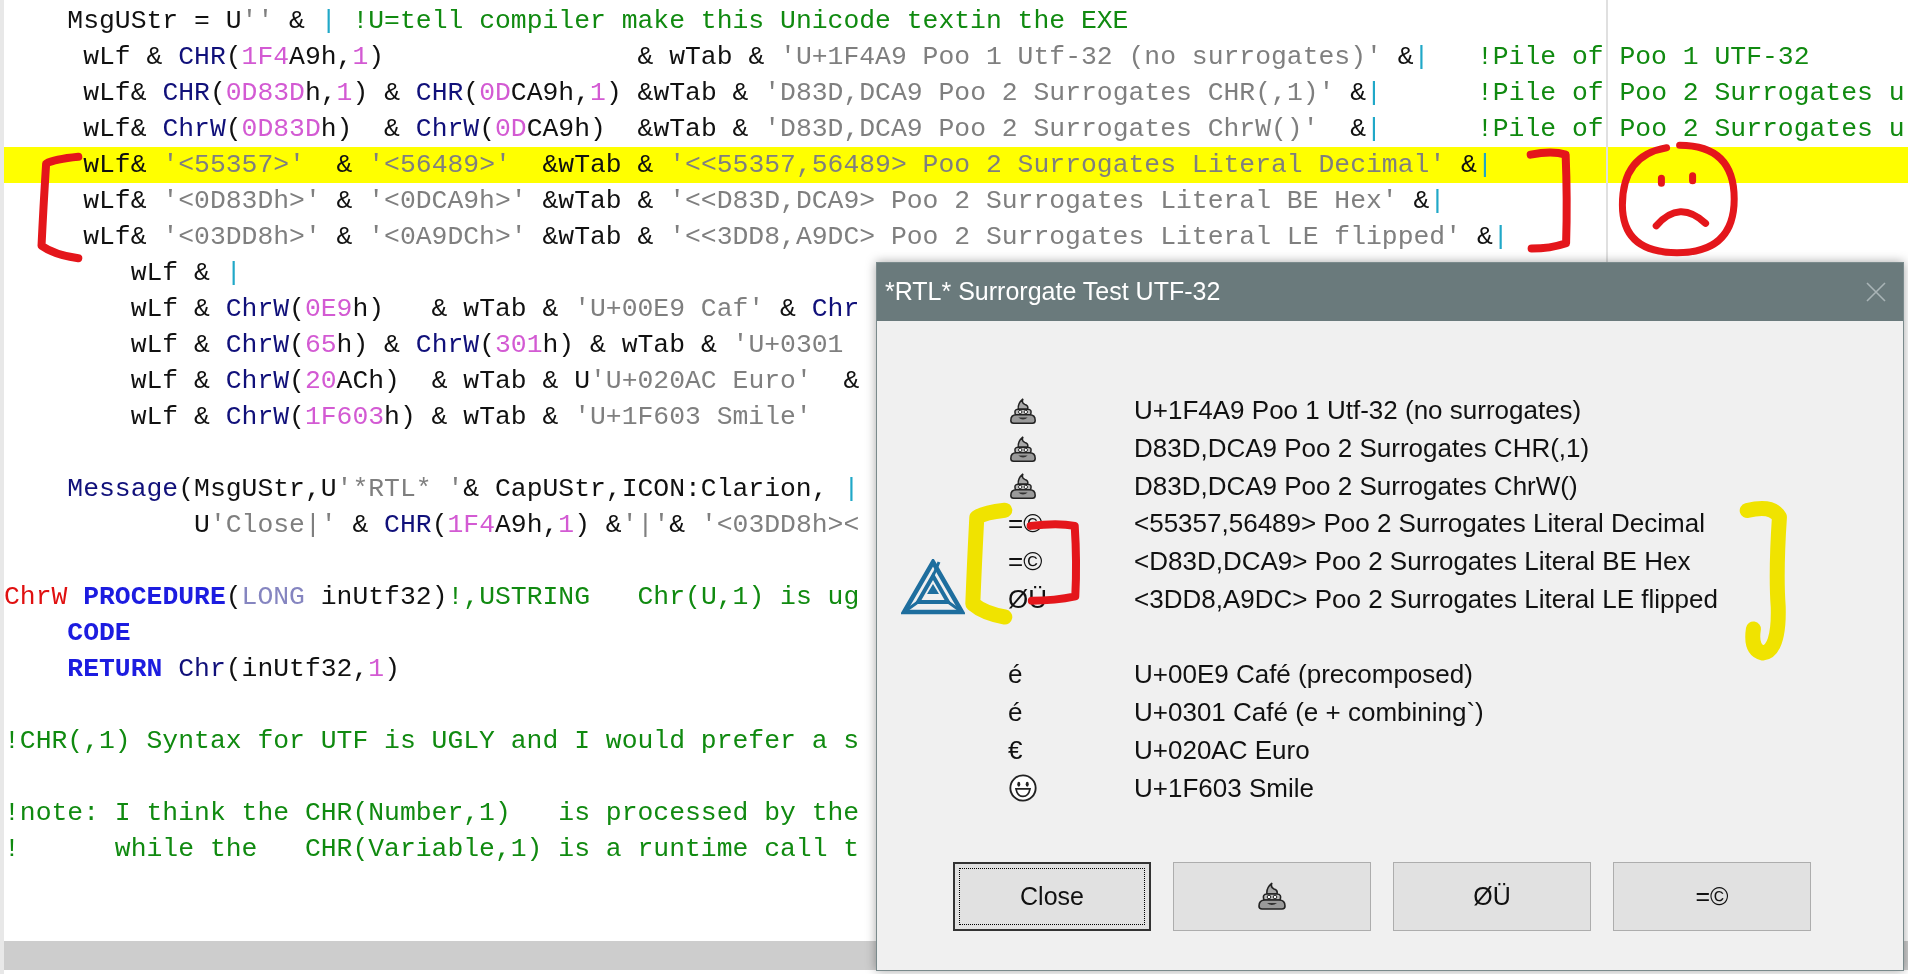 This screenshot has height=974, width=1908. I want to click on code-line: CODE, so click(98, 633).